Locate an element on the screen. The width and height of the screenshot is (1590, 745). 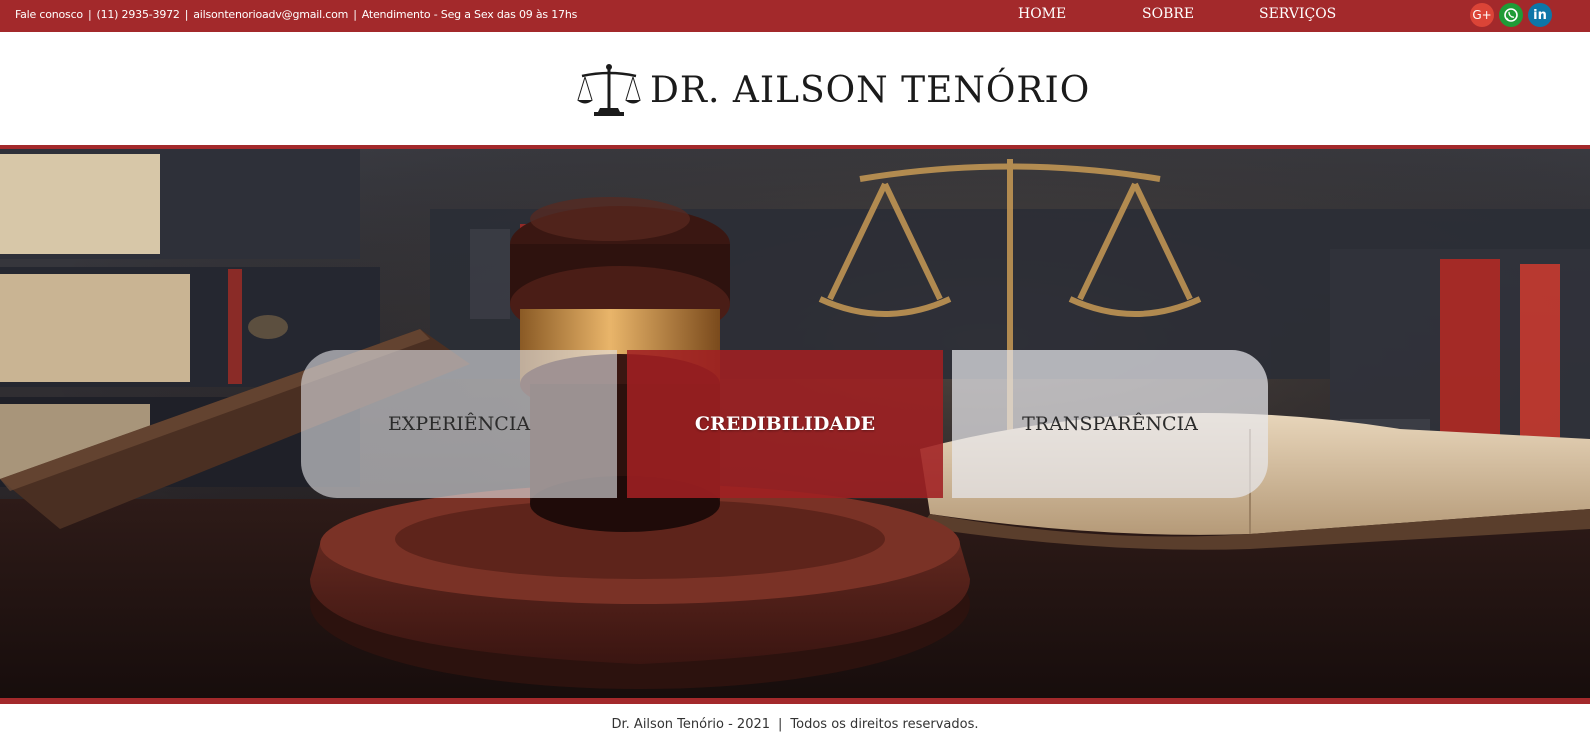
nav-home-link: HOME is located at coordinates (1042, 14).